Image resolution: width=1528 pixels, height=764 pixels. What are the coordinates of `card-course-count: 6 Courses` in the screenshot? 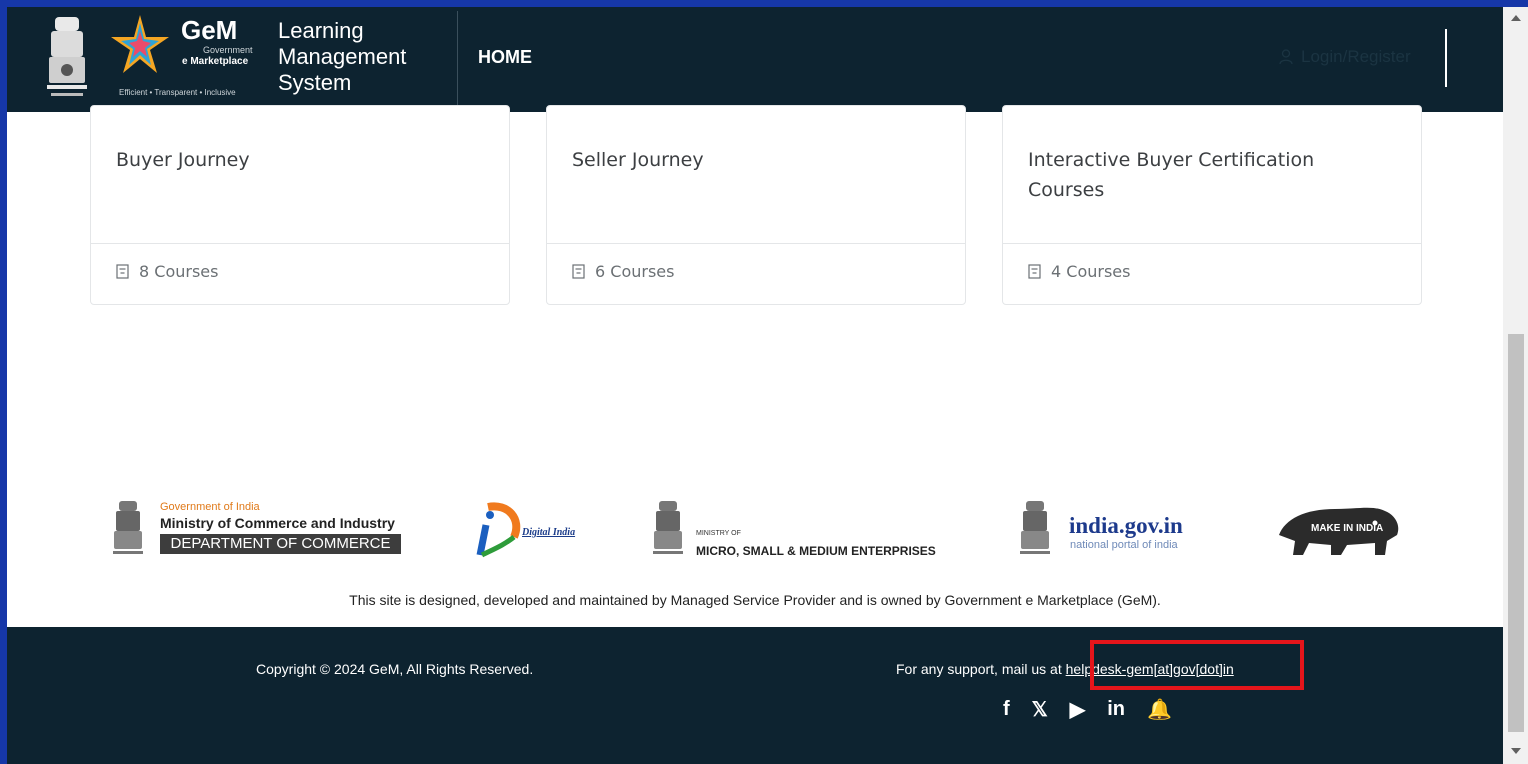 It's located at (623, 271).